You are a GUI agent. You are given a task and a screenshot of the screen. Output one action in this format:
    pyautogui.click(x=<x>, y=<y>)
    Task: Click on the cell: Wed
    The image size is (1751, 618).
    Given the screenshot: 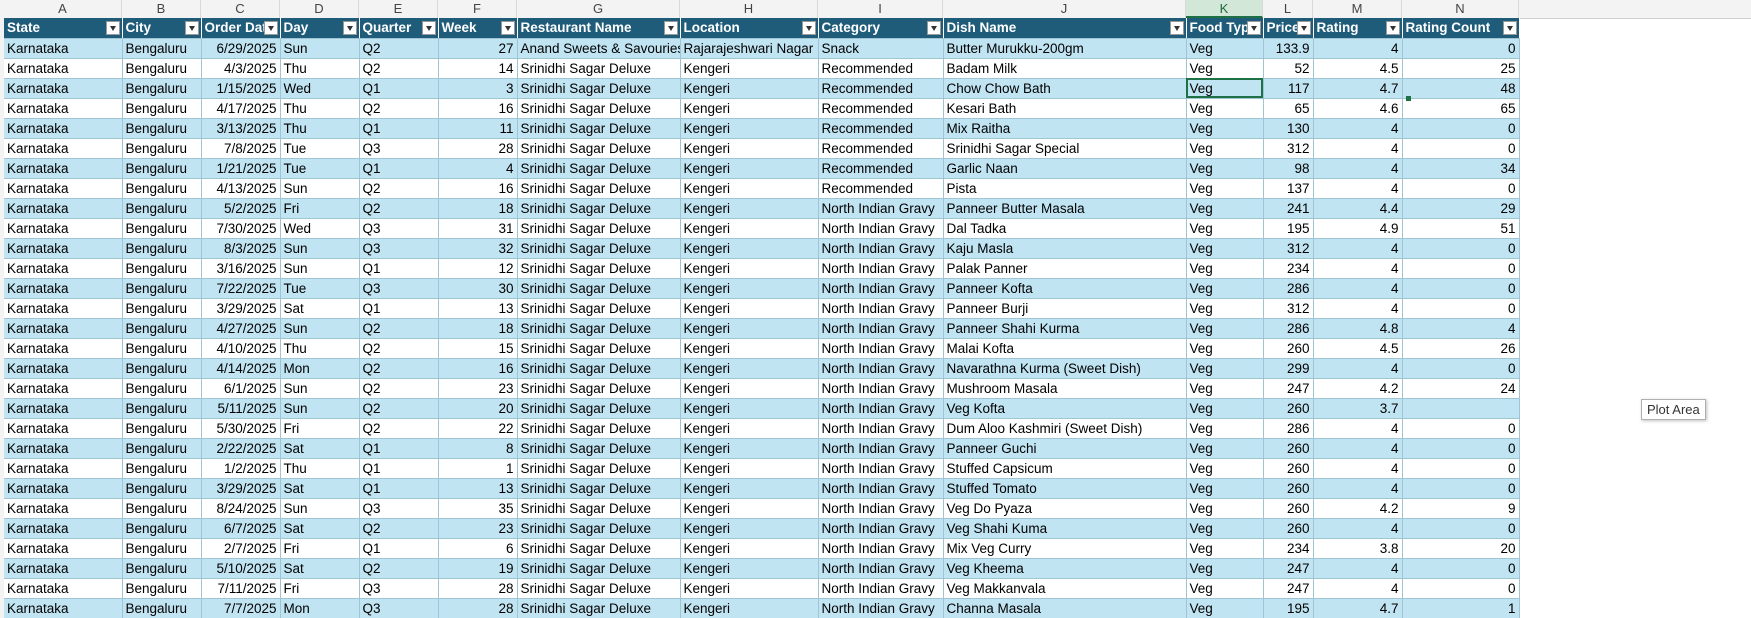 What is the action you would take?
    pyautogui.click(x=320, y=88)
    